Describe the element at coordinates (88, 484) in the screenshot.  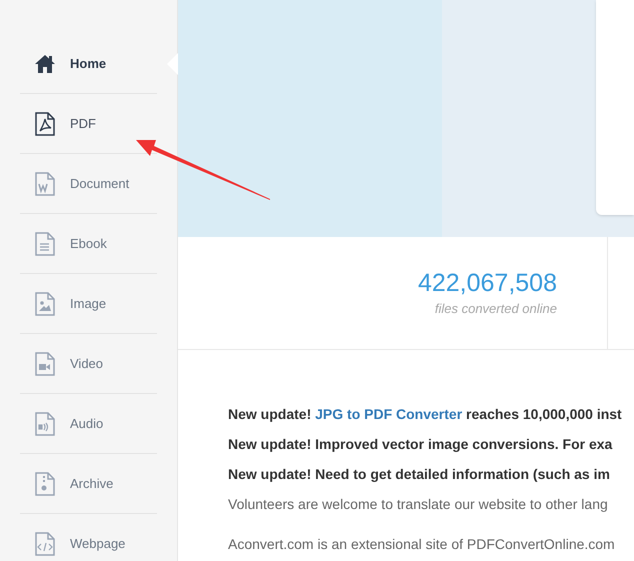
I see `sidebar-item: Archive` at that location.